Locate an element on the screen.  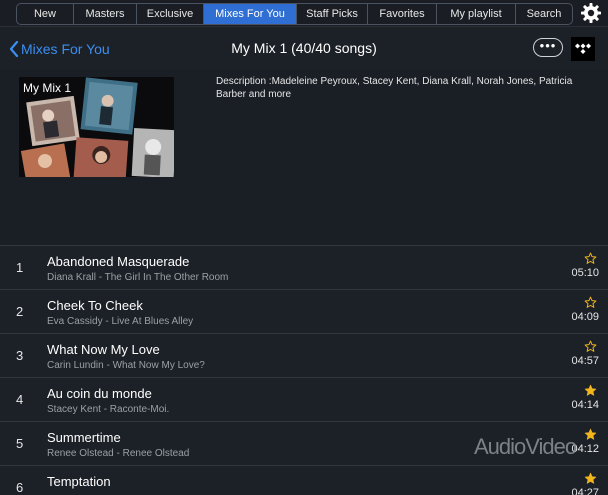
page-title: My Mix 1 (40/40 songs) is located at coordinates (304, 48).